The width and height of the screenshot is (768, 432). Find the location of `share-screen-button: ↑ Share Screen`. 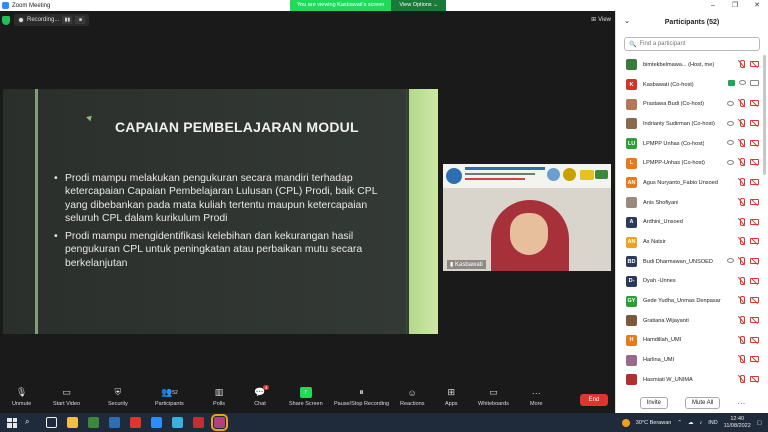

share-screen-button: ↑ Share Screen is located at coordinates (306, 397).